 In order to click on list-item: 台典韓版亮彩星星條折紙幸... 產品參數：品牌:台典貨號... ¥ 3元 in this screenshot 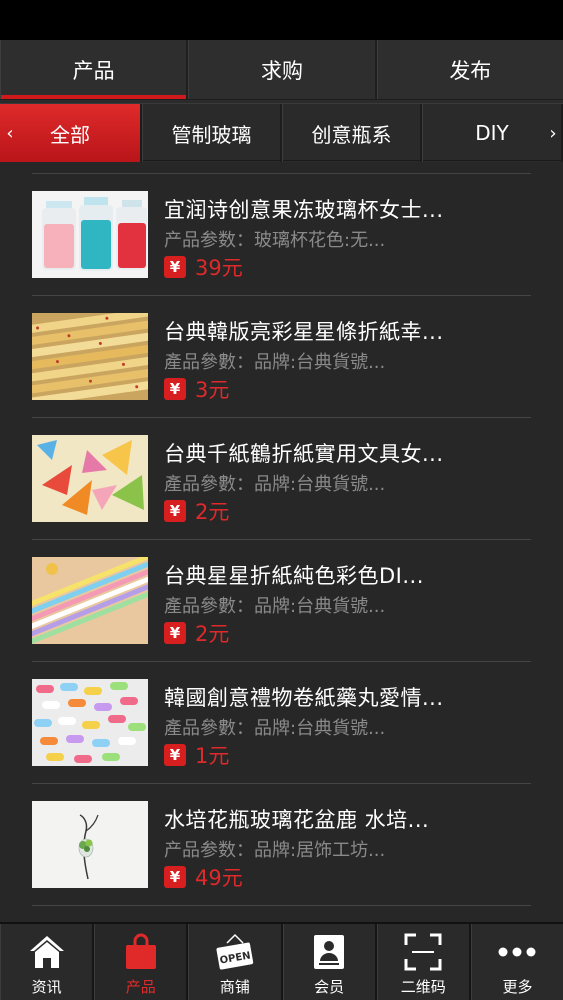, I will do `click(281, 357)`.